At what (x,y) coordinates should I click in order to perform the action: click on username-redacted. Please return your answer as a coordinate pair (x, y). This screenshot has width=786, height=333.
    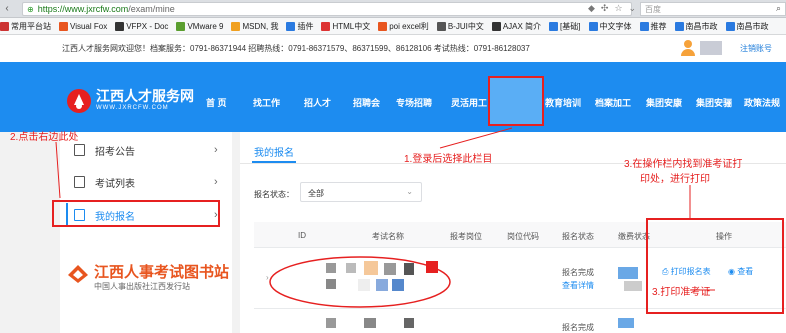
    Looking at the image, I should click on (711, 48).